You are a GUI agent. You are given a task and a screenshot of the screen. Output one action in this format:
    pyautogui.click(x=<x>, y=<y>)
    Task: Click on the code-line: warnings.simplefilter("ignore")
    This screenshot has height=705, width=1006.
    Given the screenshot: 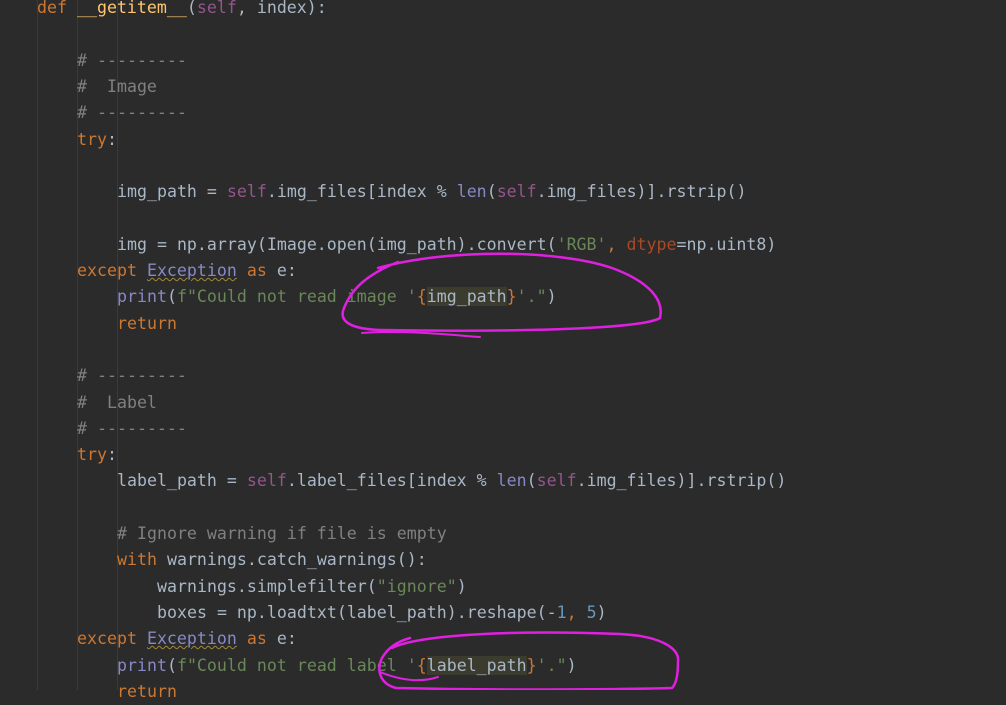 What is the action you would take?
    pyautogui.click(x=312, y=587)
    